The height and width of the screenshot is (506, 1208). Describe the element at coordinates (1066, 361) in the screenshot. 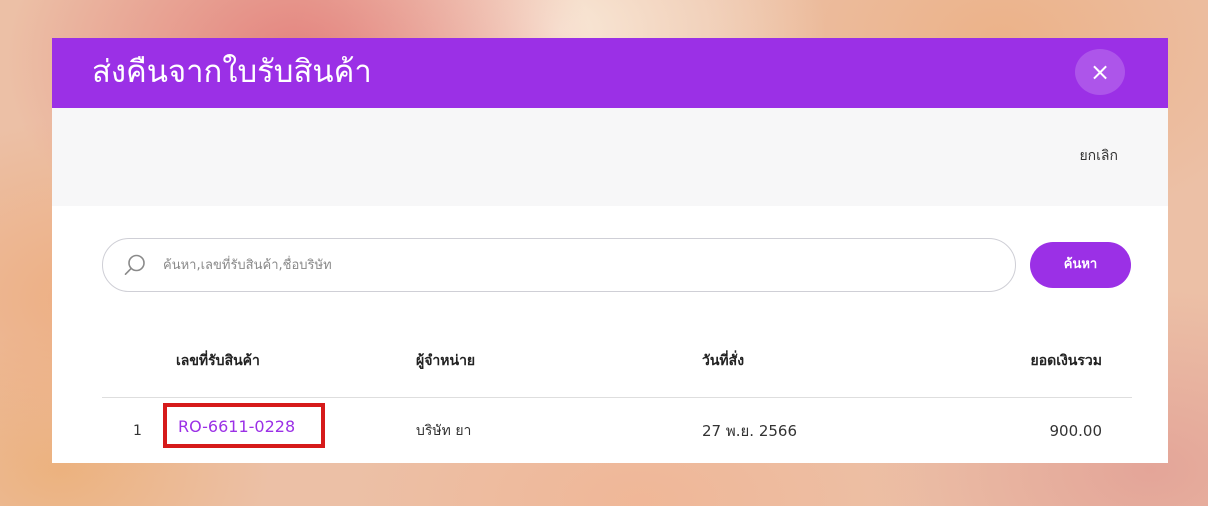

I see `column-header-total: ยอดเงินรวม` at that location.